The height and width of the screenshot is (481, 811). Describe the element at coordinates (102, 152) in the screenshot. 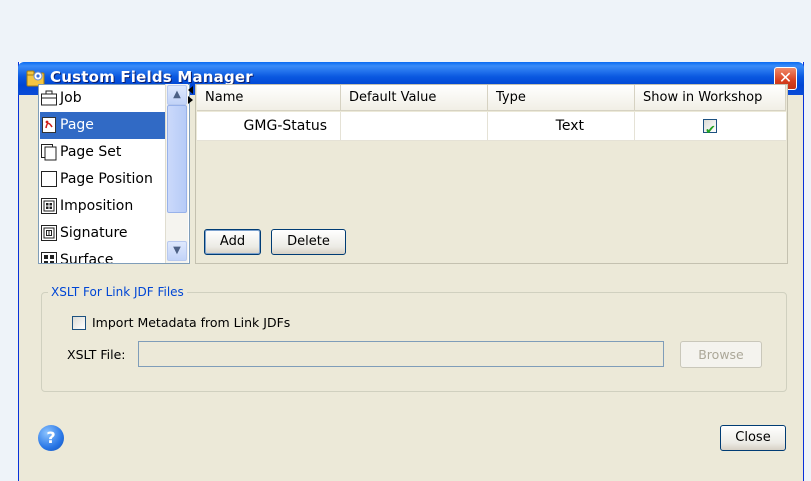

I see `list-item-page-set: Page Set` at that location.